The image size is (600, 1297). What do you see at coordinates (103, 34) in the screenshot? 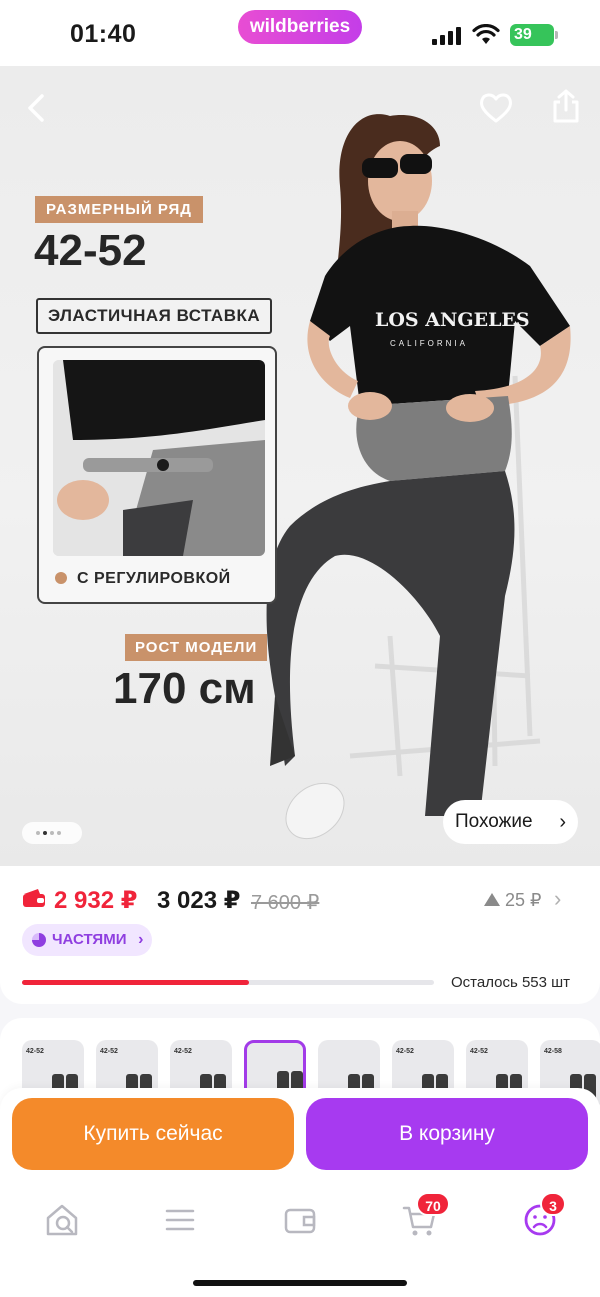
I see `status-time: 01:40` at bounding box center [103, 34].